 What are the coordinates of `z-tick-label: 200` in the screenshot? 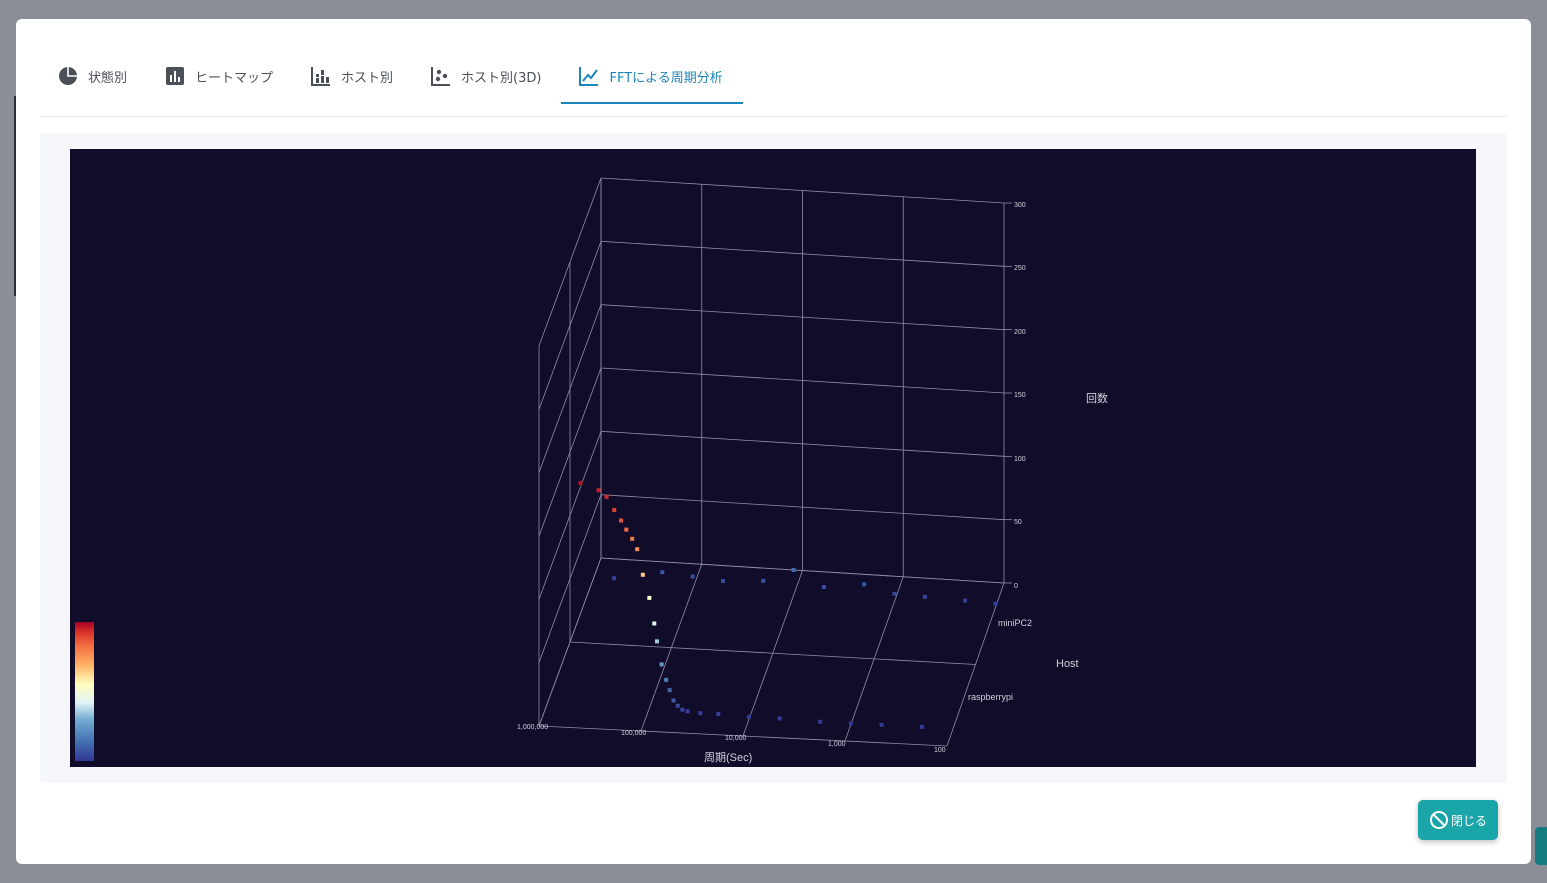 It's located at (1020, 332).